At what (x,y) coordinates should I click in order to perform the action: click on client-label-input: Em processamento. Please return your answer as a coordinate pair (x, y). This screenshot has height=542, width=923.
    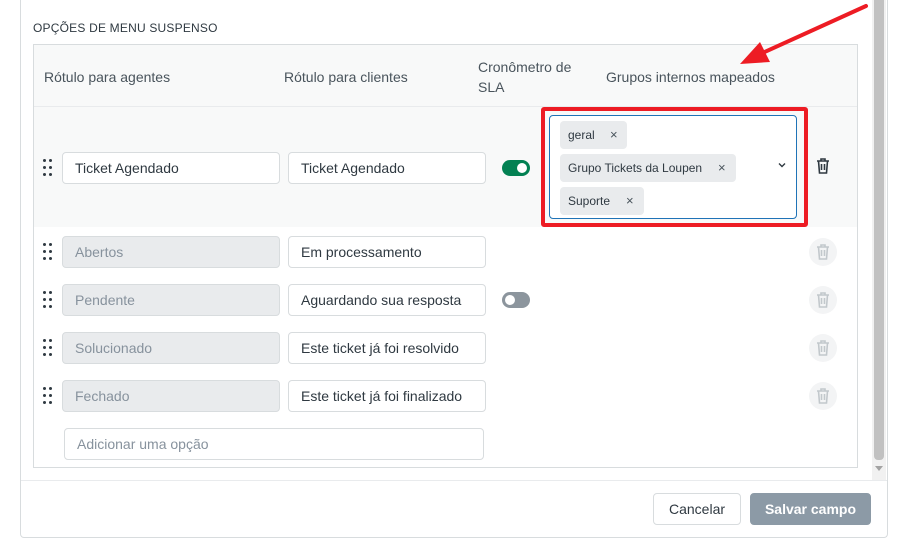
    Looking at the image, I should click on (387, 252).